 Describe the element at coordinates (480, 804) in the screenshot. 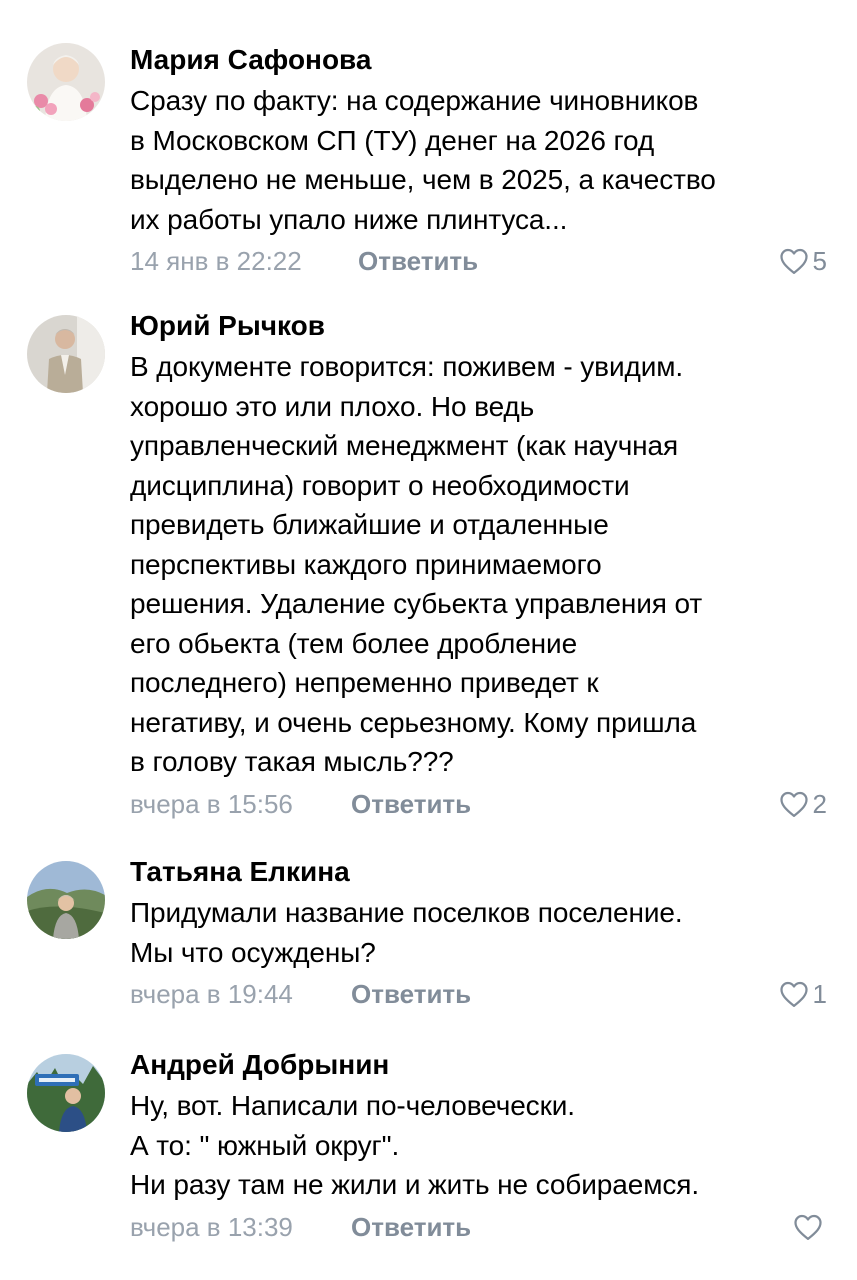

I see `comment-meta: вчера в 15:56 Ответить 2` at that location.